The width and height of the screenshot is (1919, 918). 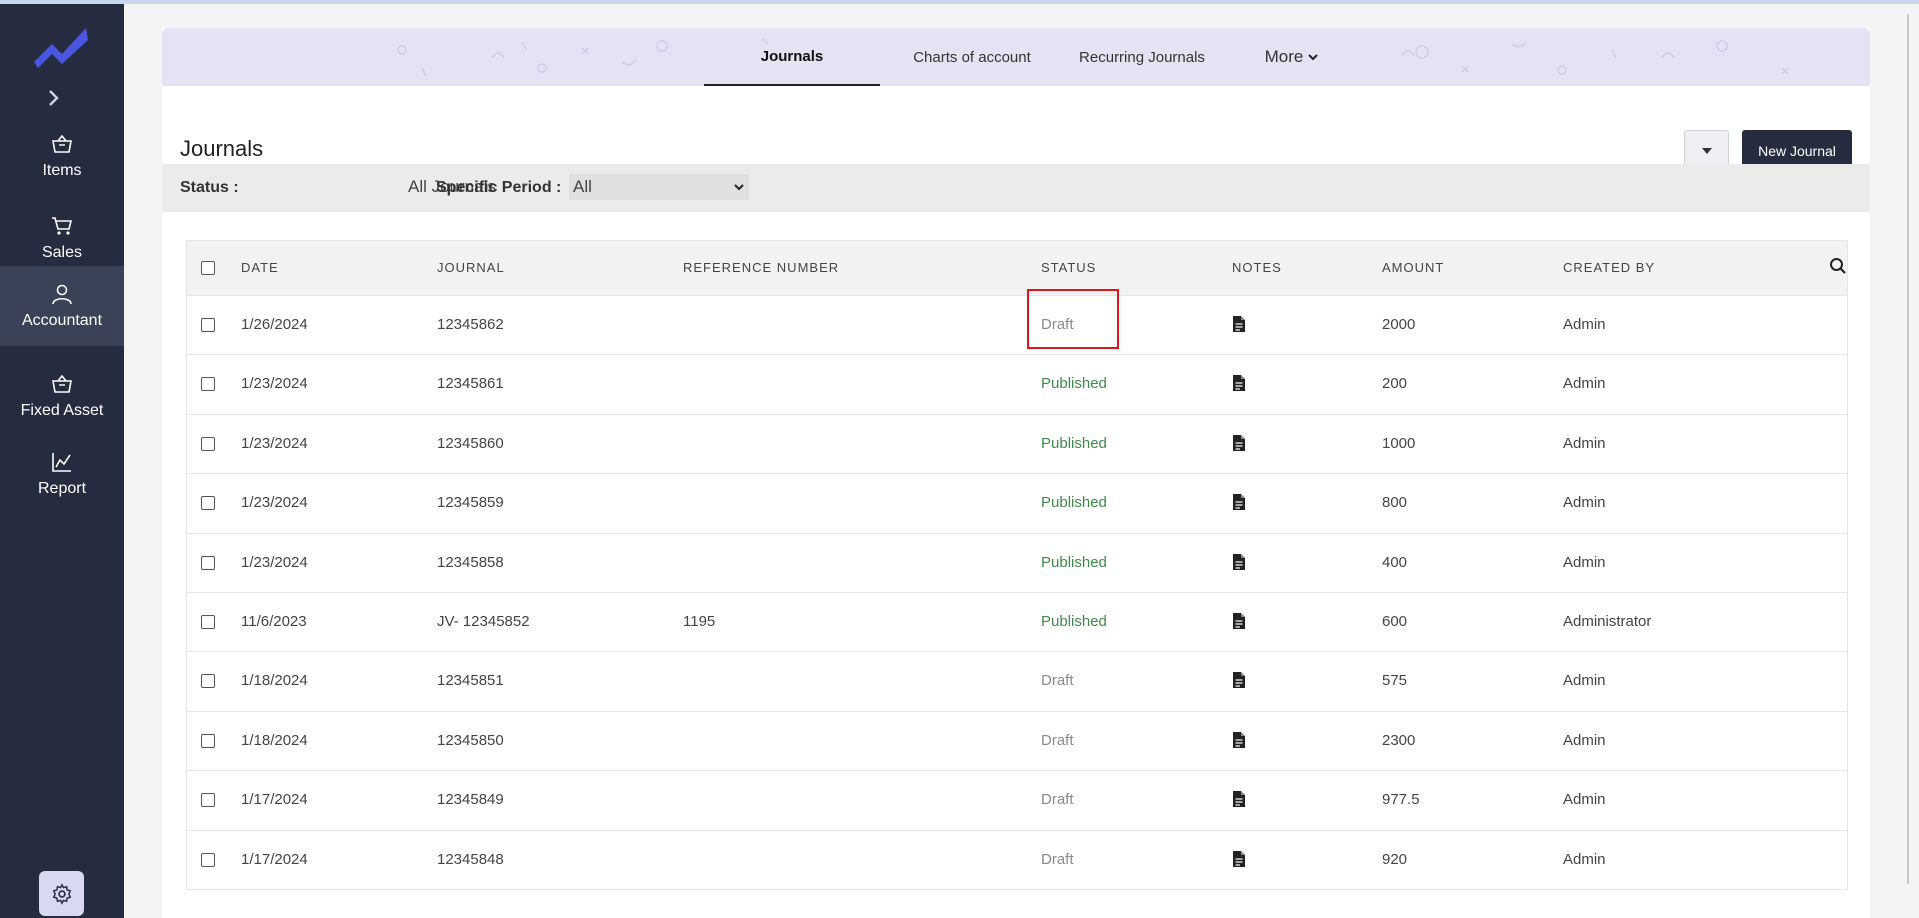 I want to click on sidebar-item-label: Report, so click(x=62, y=488).